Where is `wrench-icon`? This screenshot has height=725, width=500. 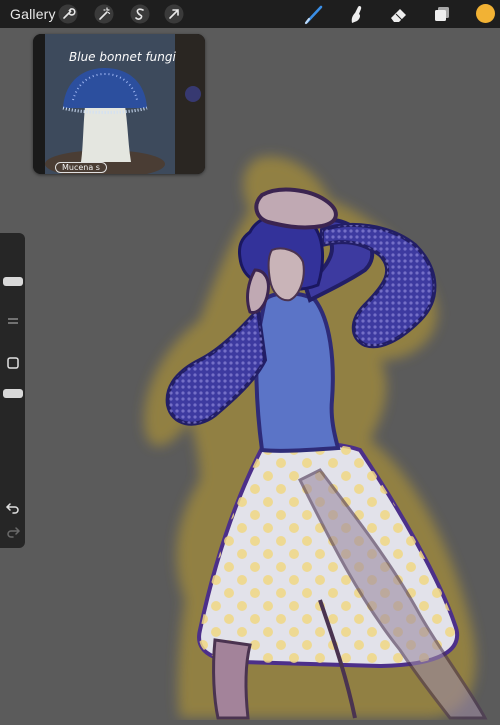
wrench-icon is located at coordinates (68, 14).